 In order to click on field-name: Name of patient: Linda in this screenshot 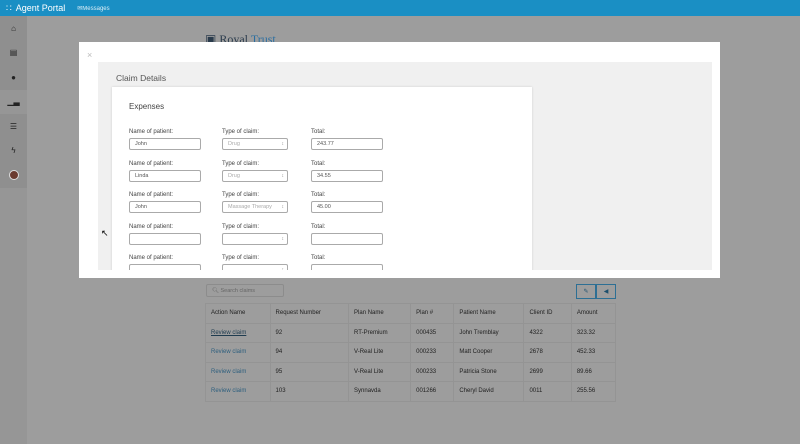, I will do `click(165, 171)`.